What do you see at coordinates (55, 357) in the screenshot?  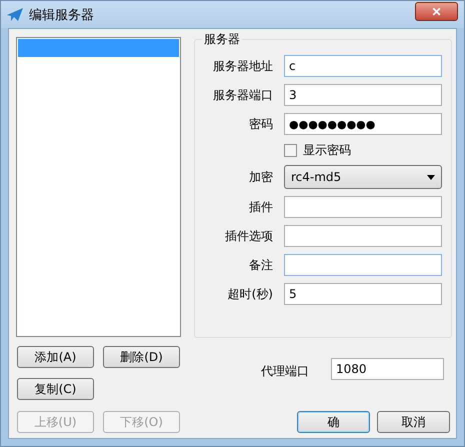 I see `list-button: 添加(A)` at bounding box center [55, 357].